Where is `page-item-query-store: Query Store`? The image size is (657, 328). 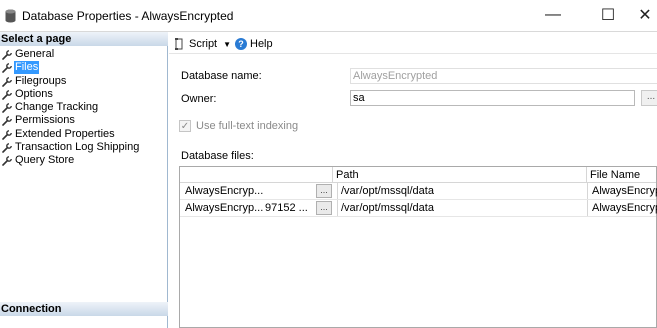
page-item-query-store: Query Store is located at coordinates (84, 160).